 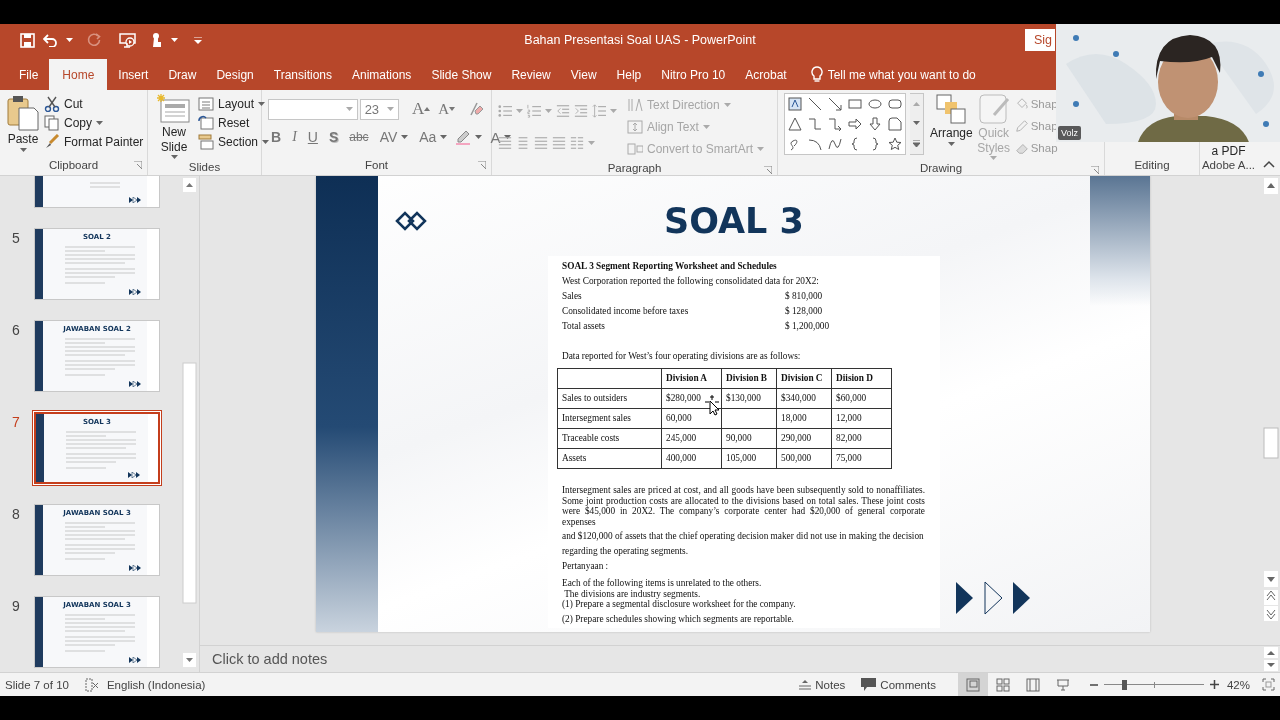 I want to click on table-cell: 290,000, so click(x=804, y=438).